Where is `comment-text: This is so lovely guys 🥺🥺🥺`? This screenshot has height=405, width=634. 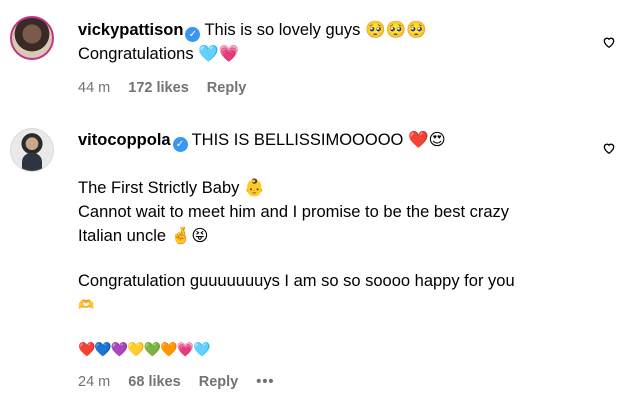 comment-text: This is so lovely guys 🥺🥺🥺 is located at coordinates (315, 30).